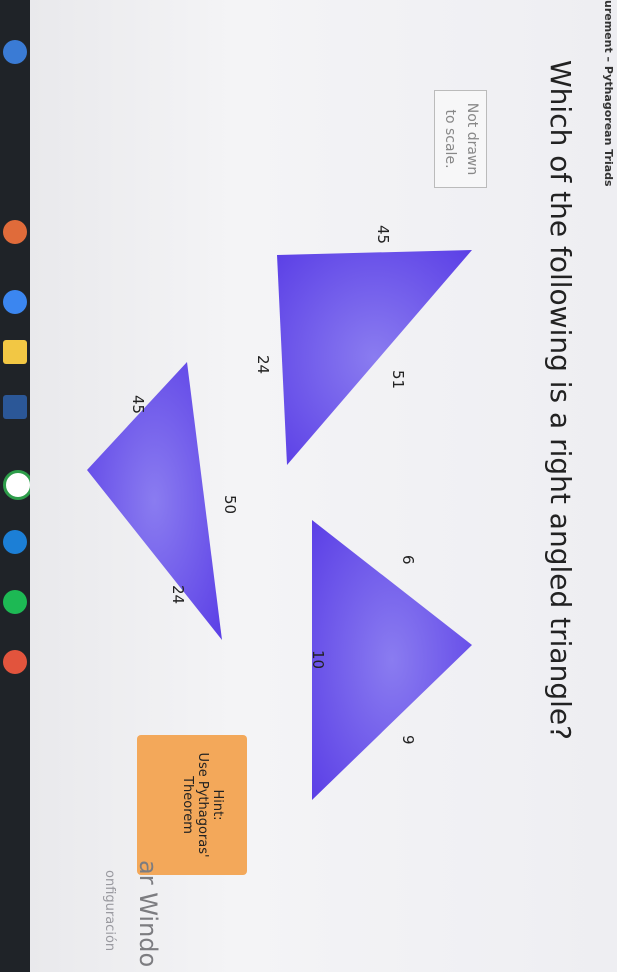 This screenshot has height=972, width=617. Describe the element at coordinates (383, 235) in the screenshot. I see `triangle-1-side-label: 45` at that location.